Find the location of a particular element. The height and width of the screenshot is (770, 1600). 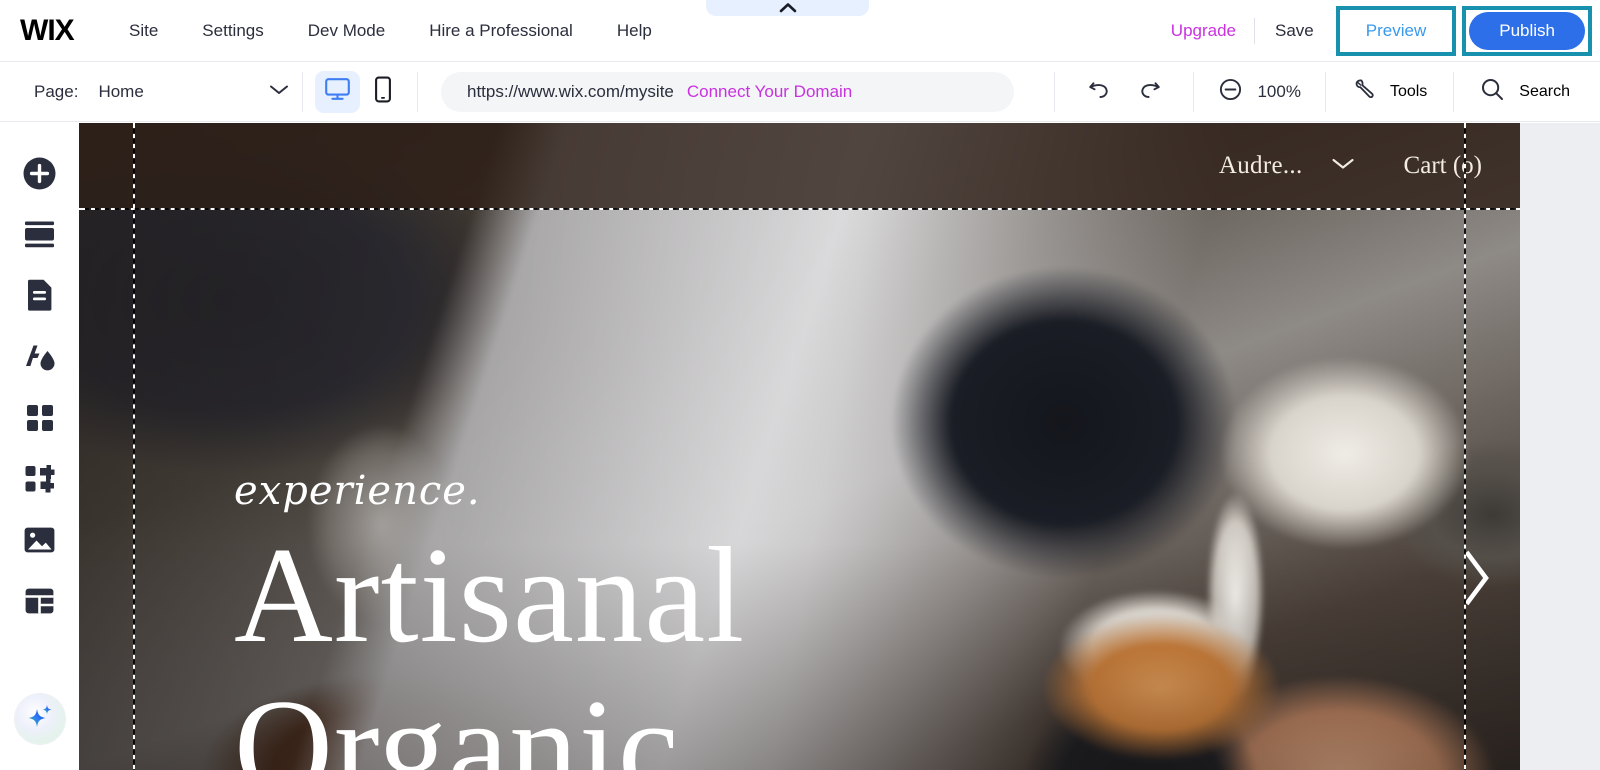

menu-item-help: Help is located at coordinates (634, 31).